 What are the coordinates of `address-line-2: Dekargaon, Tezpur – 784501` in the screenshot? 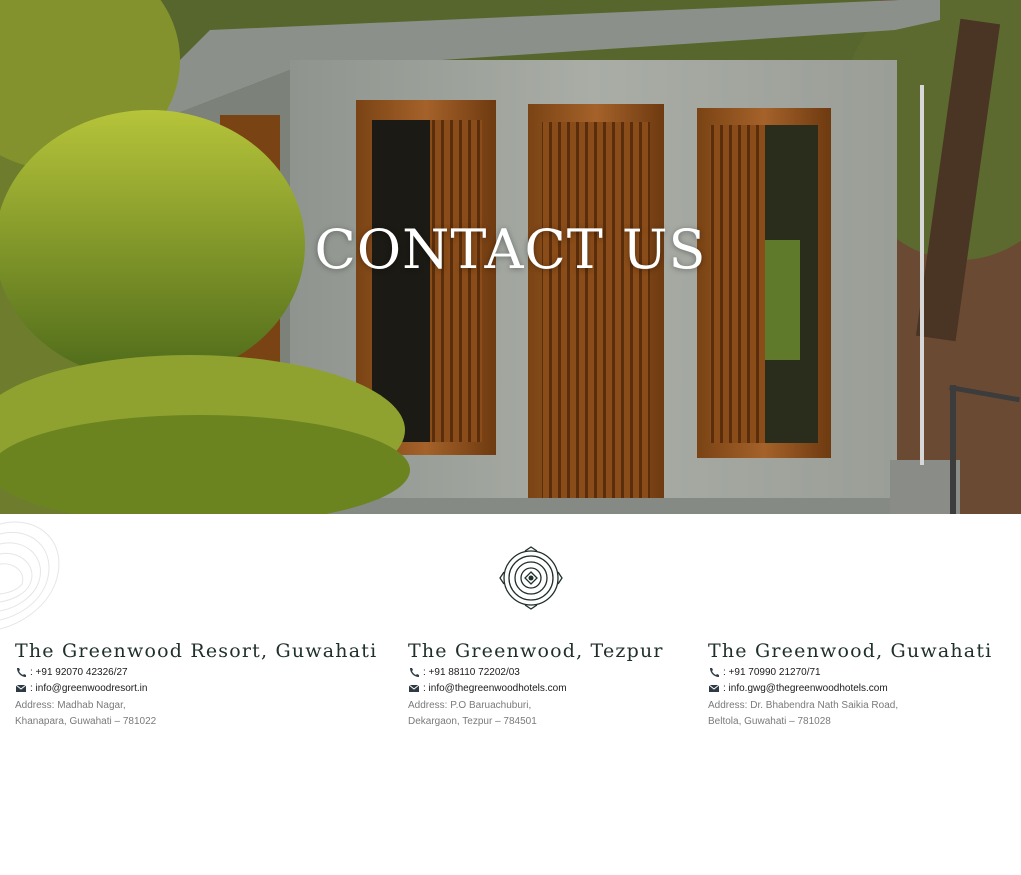 It's located at (472, 721).